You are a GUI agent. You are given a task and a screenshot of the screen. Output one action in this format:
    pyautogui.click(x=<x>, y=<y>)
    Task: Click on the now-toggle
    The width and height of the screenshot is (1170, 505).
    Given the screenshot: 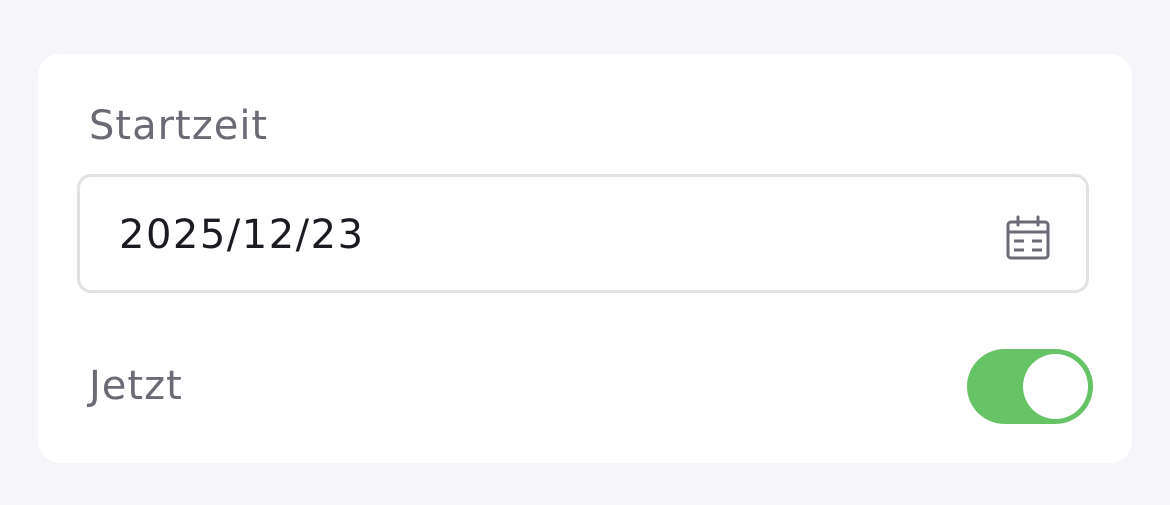 What is the action you would take?
    pyautogui.click(x=1030, y=386)
    